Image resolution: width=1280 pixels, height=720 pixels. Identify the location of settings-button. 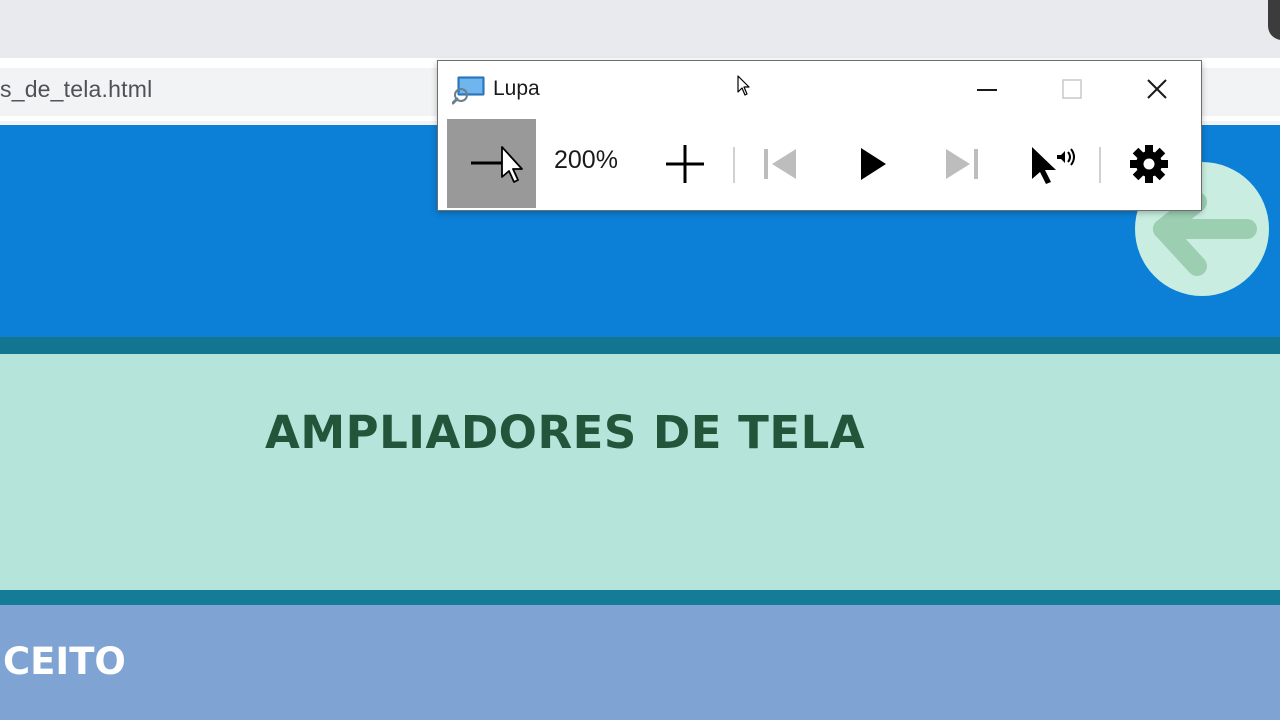
(1149, 163).